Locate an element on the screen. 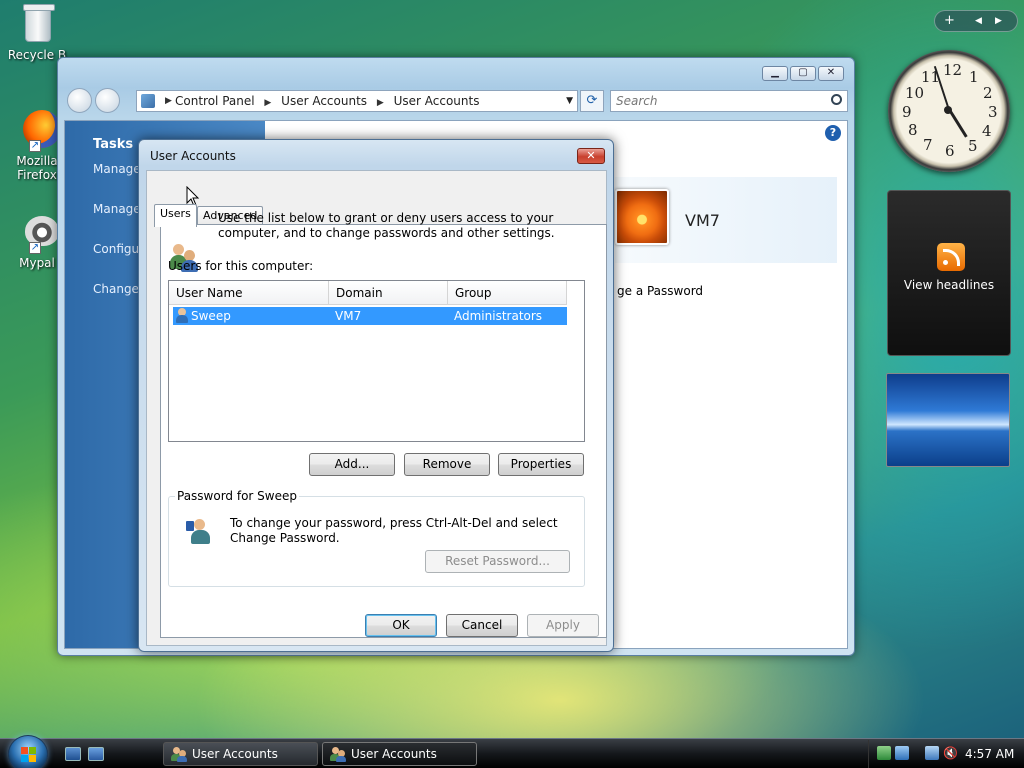  system-tray: 🔇 4:57 AM is located at coordinates (946, 754).